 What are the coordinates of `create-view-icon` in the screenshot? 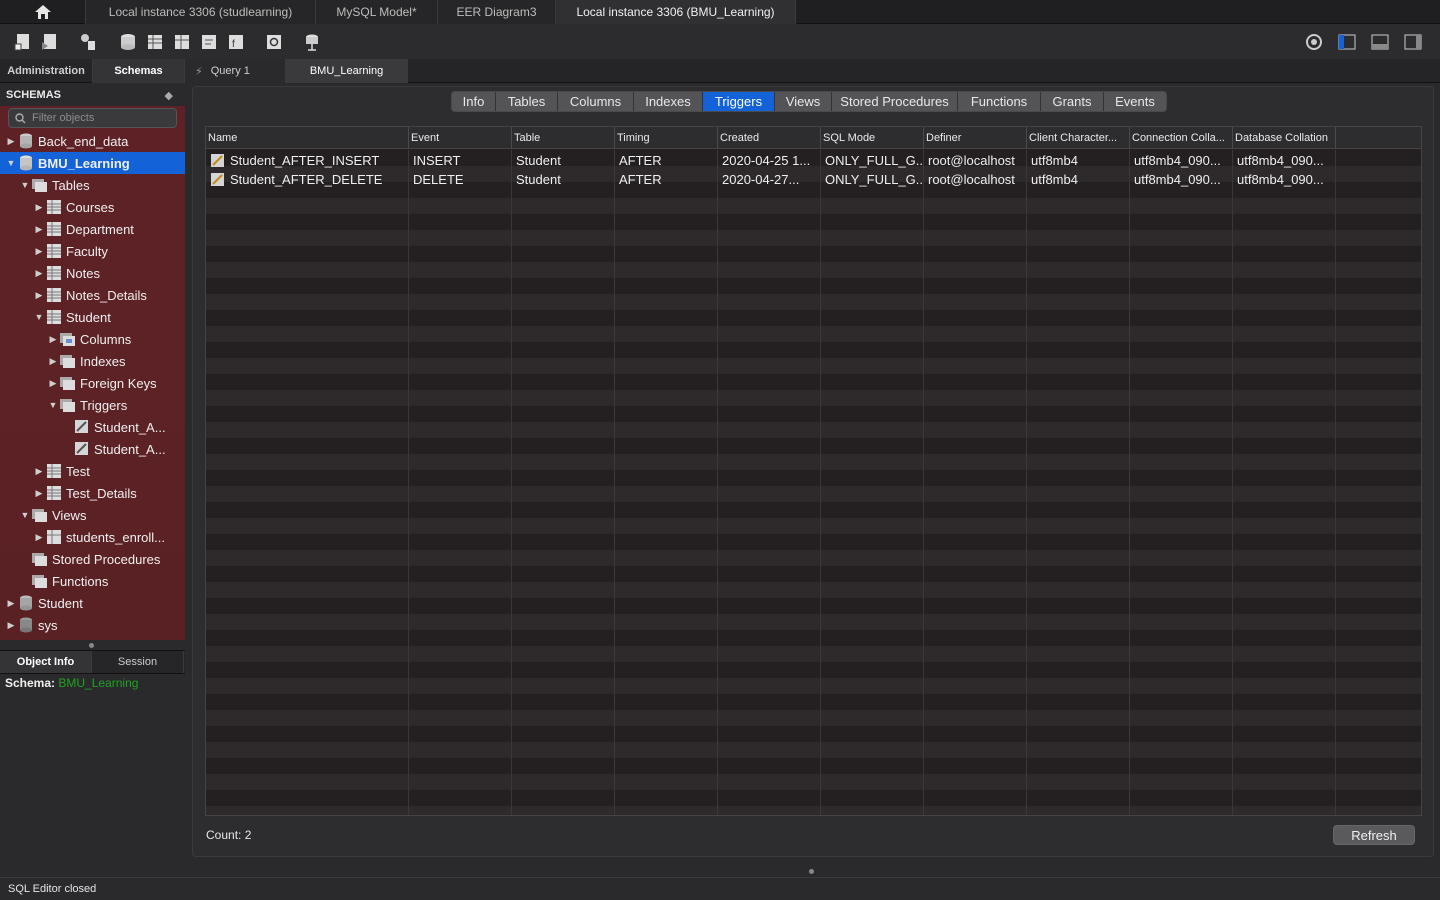 It's located at (182, 42).